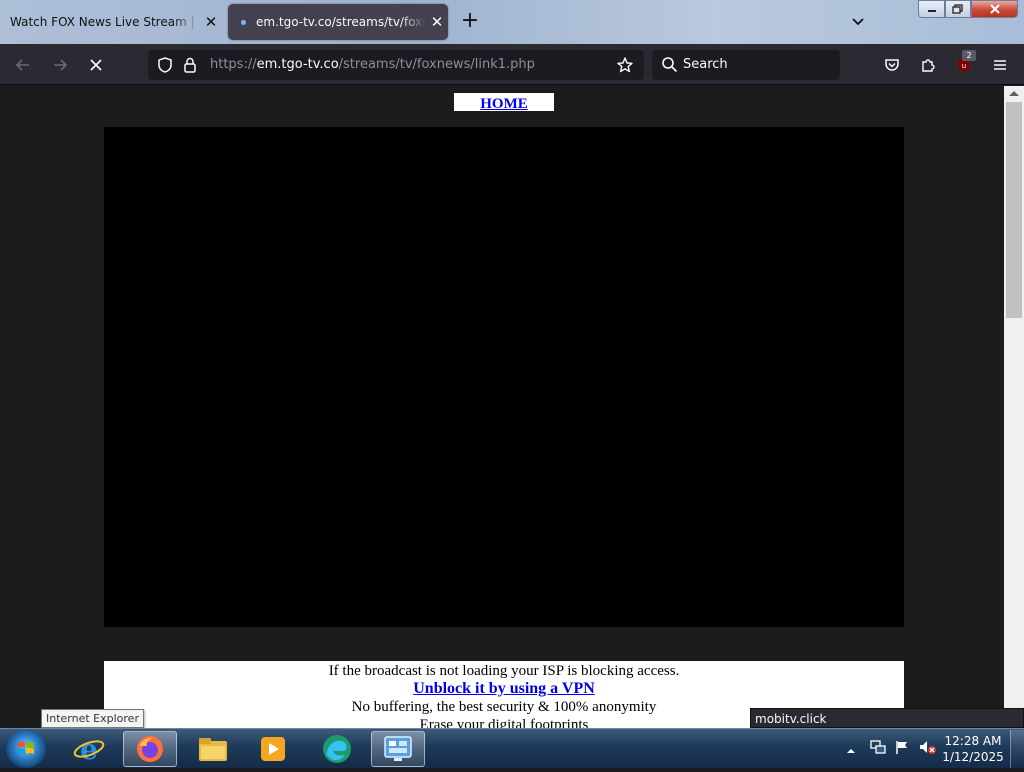 Image resolution: width=1024 pixels, height=772 pixels. Describe the element at coordinates (889, 749) in the screenshot. I see `system-tray` at that location.